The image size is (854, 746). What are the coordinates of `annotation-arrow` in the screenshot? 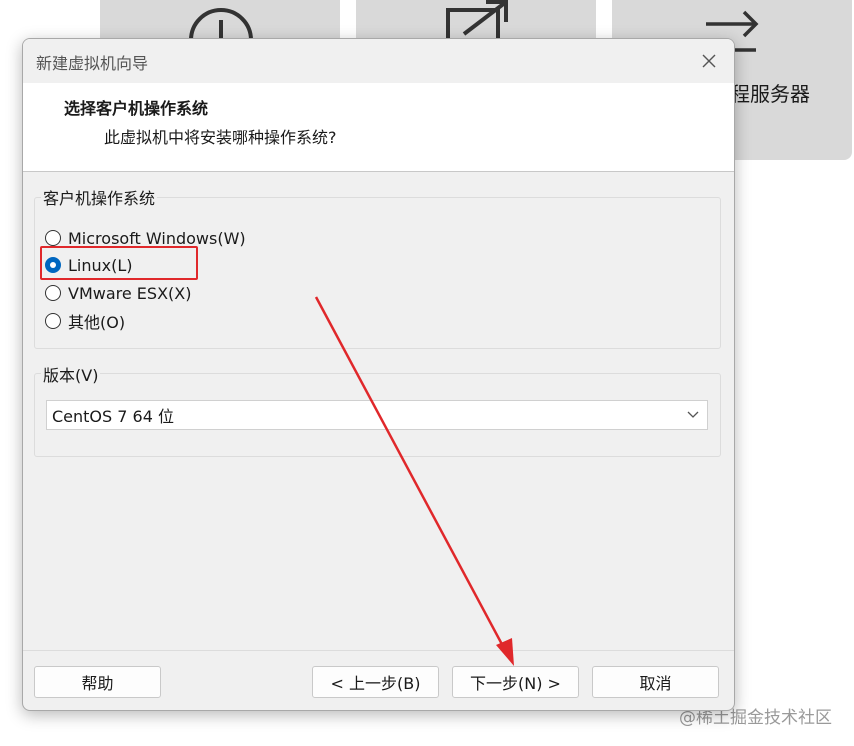 It's located at (414, 481).